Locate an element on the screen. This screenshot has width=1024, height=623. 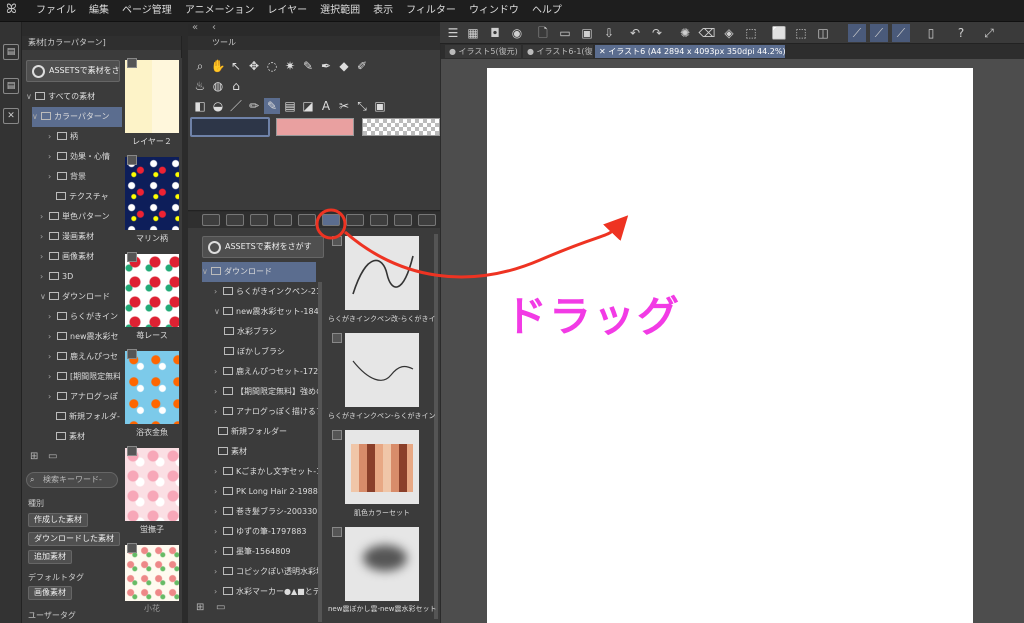
doc-tab-active: ✕ イラスト6 (A4 2894 x 4093px 350dpi 44.2%) is located at coordinates (690, 51).